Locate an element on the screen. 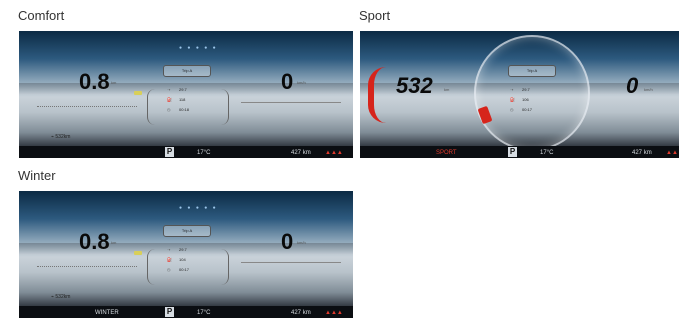 Image resolution: width=679 pixels, height=318 pixels. trip-time-row: ◷ 00:18 is located at coordinates (178, 109).